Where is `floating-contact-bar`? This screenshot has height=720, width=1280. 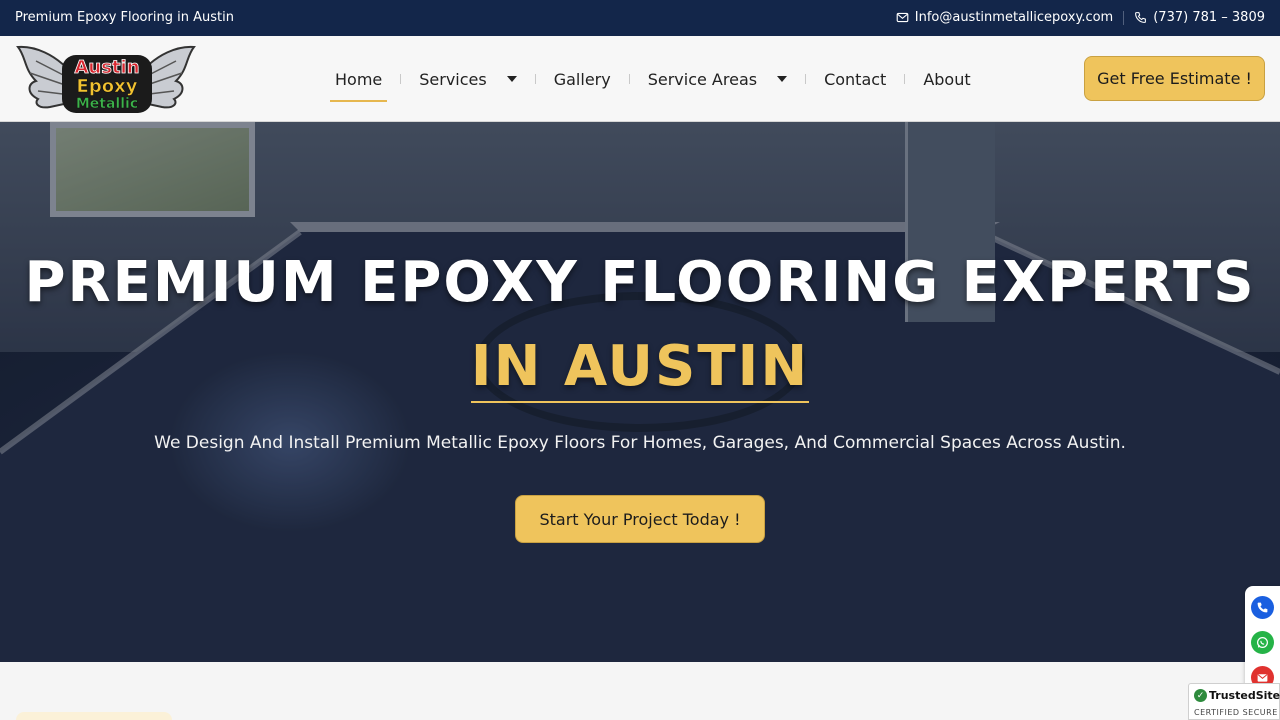 floating-contact-bar is located at coordinates (1262, 641).